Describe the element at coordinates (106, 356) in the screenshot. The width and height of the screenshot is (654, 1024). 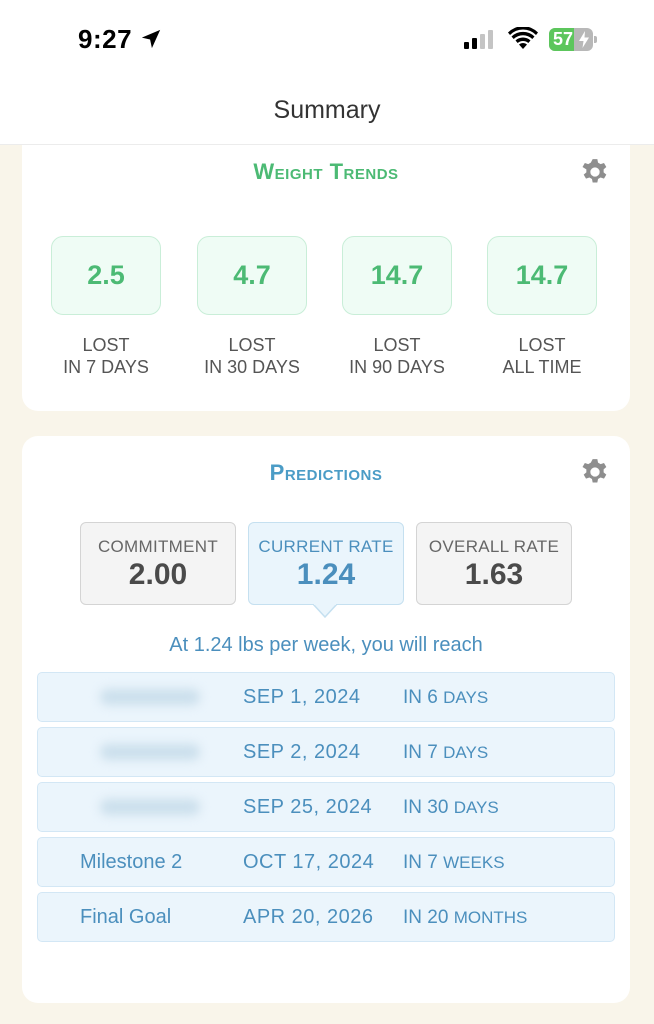
I see `stat-label-7-days: LOST IN 7 DAYS` at that location.